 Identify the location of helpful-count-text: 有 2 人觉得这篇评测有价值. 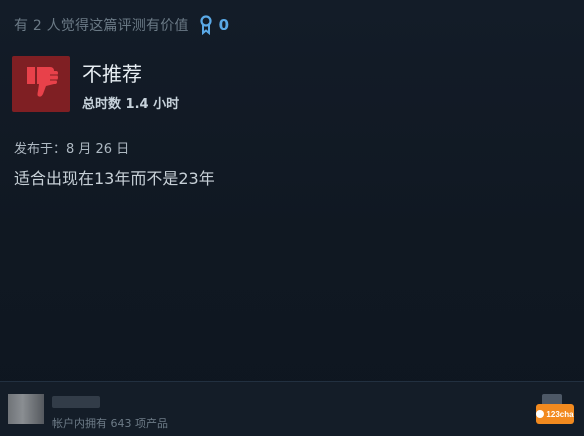
(101, 26).